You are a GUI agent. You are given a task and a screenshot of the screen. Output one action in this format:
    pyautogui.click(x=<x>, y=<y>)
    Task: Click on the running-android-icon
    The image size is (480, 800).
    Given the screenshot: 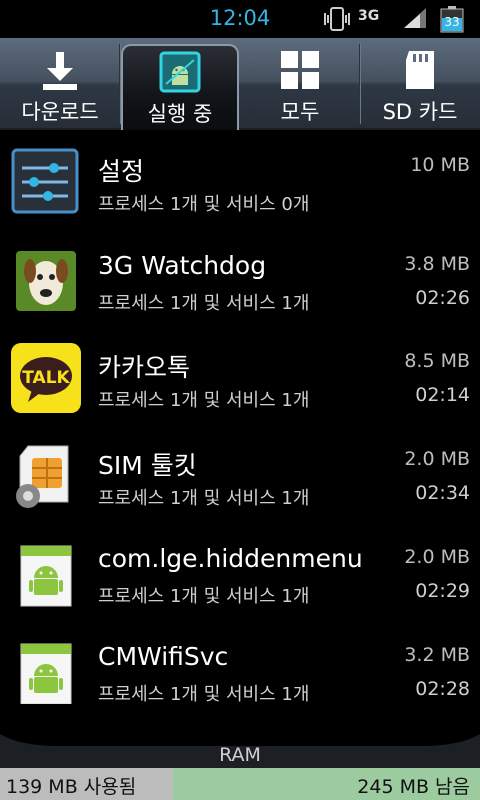 What is the action you would take?
    pyautogui.click(x=180, y=72)
    